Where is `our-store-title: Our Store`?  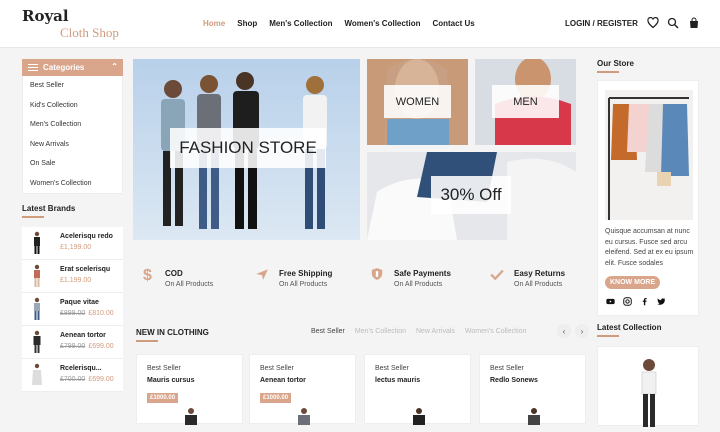
our-store-title: Our Store is located at coordinates (648, 66).